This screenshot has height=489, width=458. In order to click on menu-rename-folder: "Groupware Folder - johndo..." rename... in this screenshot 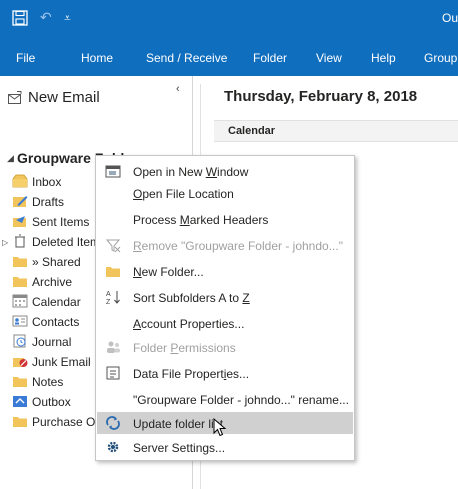, I will do `click(225, 399)`.